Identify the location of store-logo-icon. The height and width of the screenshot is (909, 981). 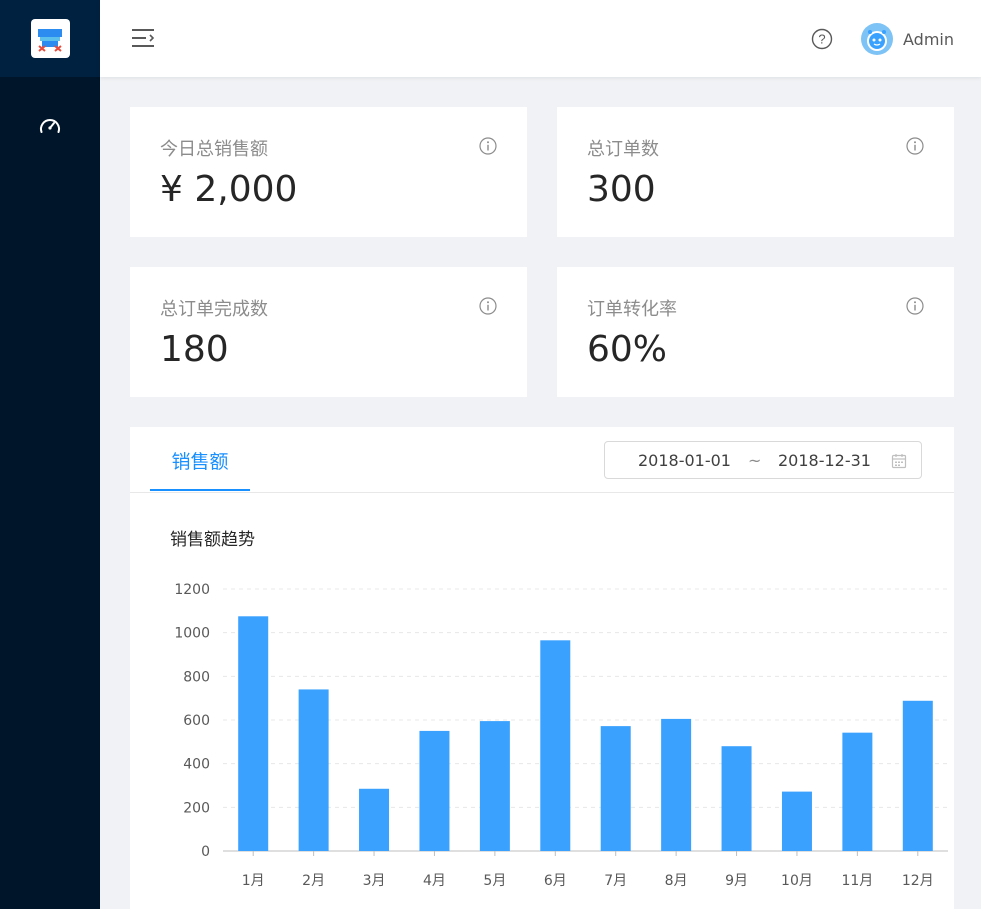
(50, 40).